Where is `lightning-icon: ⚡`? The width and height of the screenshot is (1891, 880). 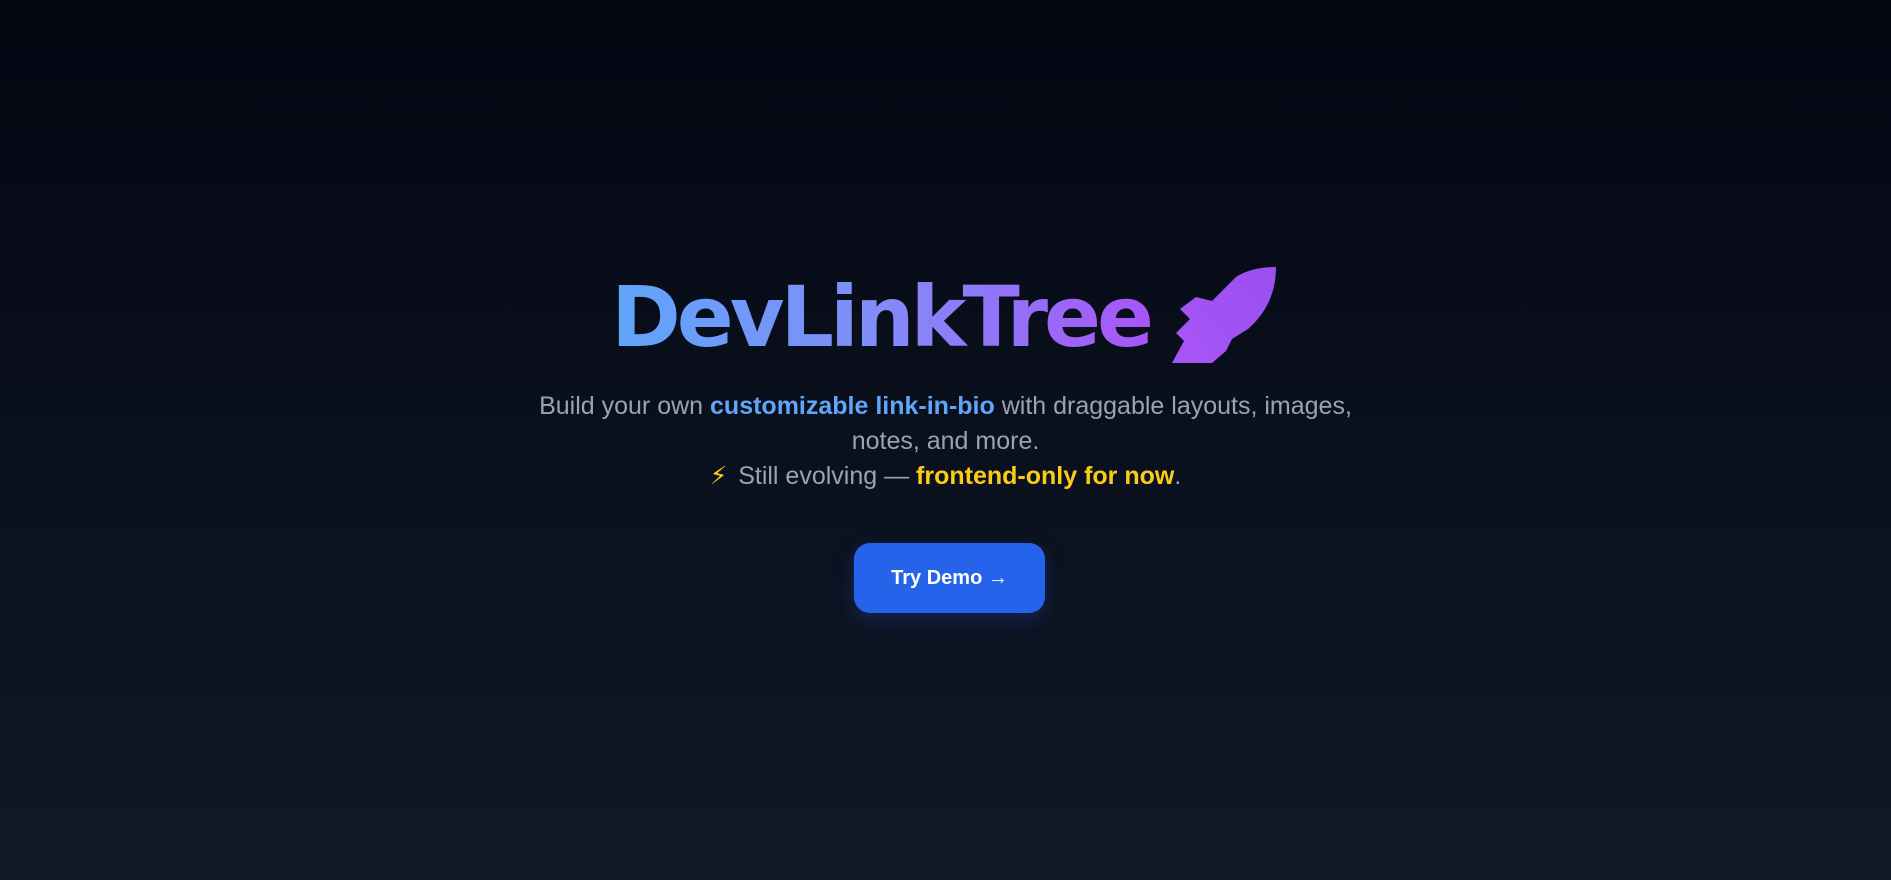 lightning-icon: ⚡ is located at coordinates (718, 476).